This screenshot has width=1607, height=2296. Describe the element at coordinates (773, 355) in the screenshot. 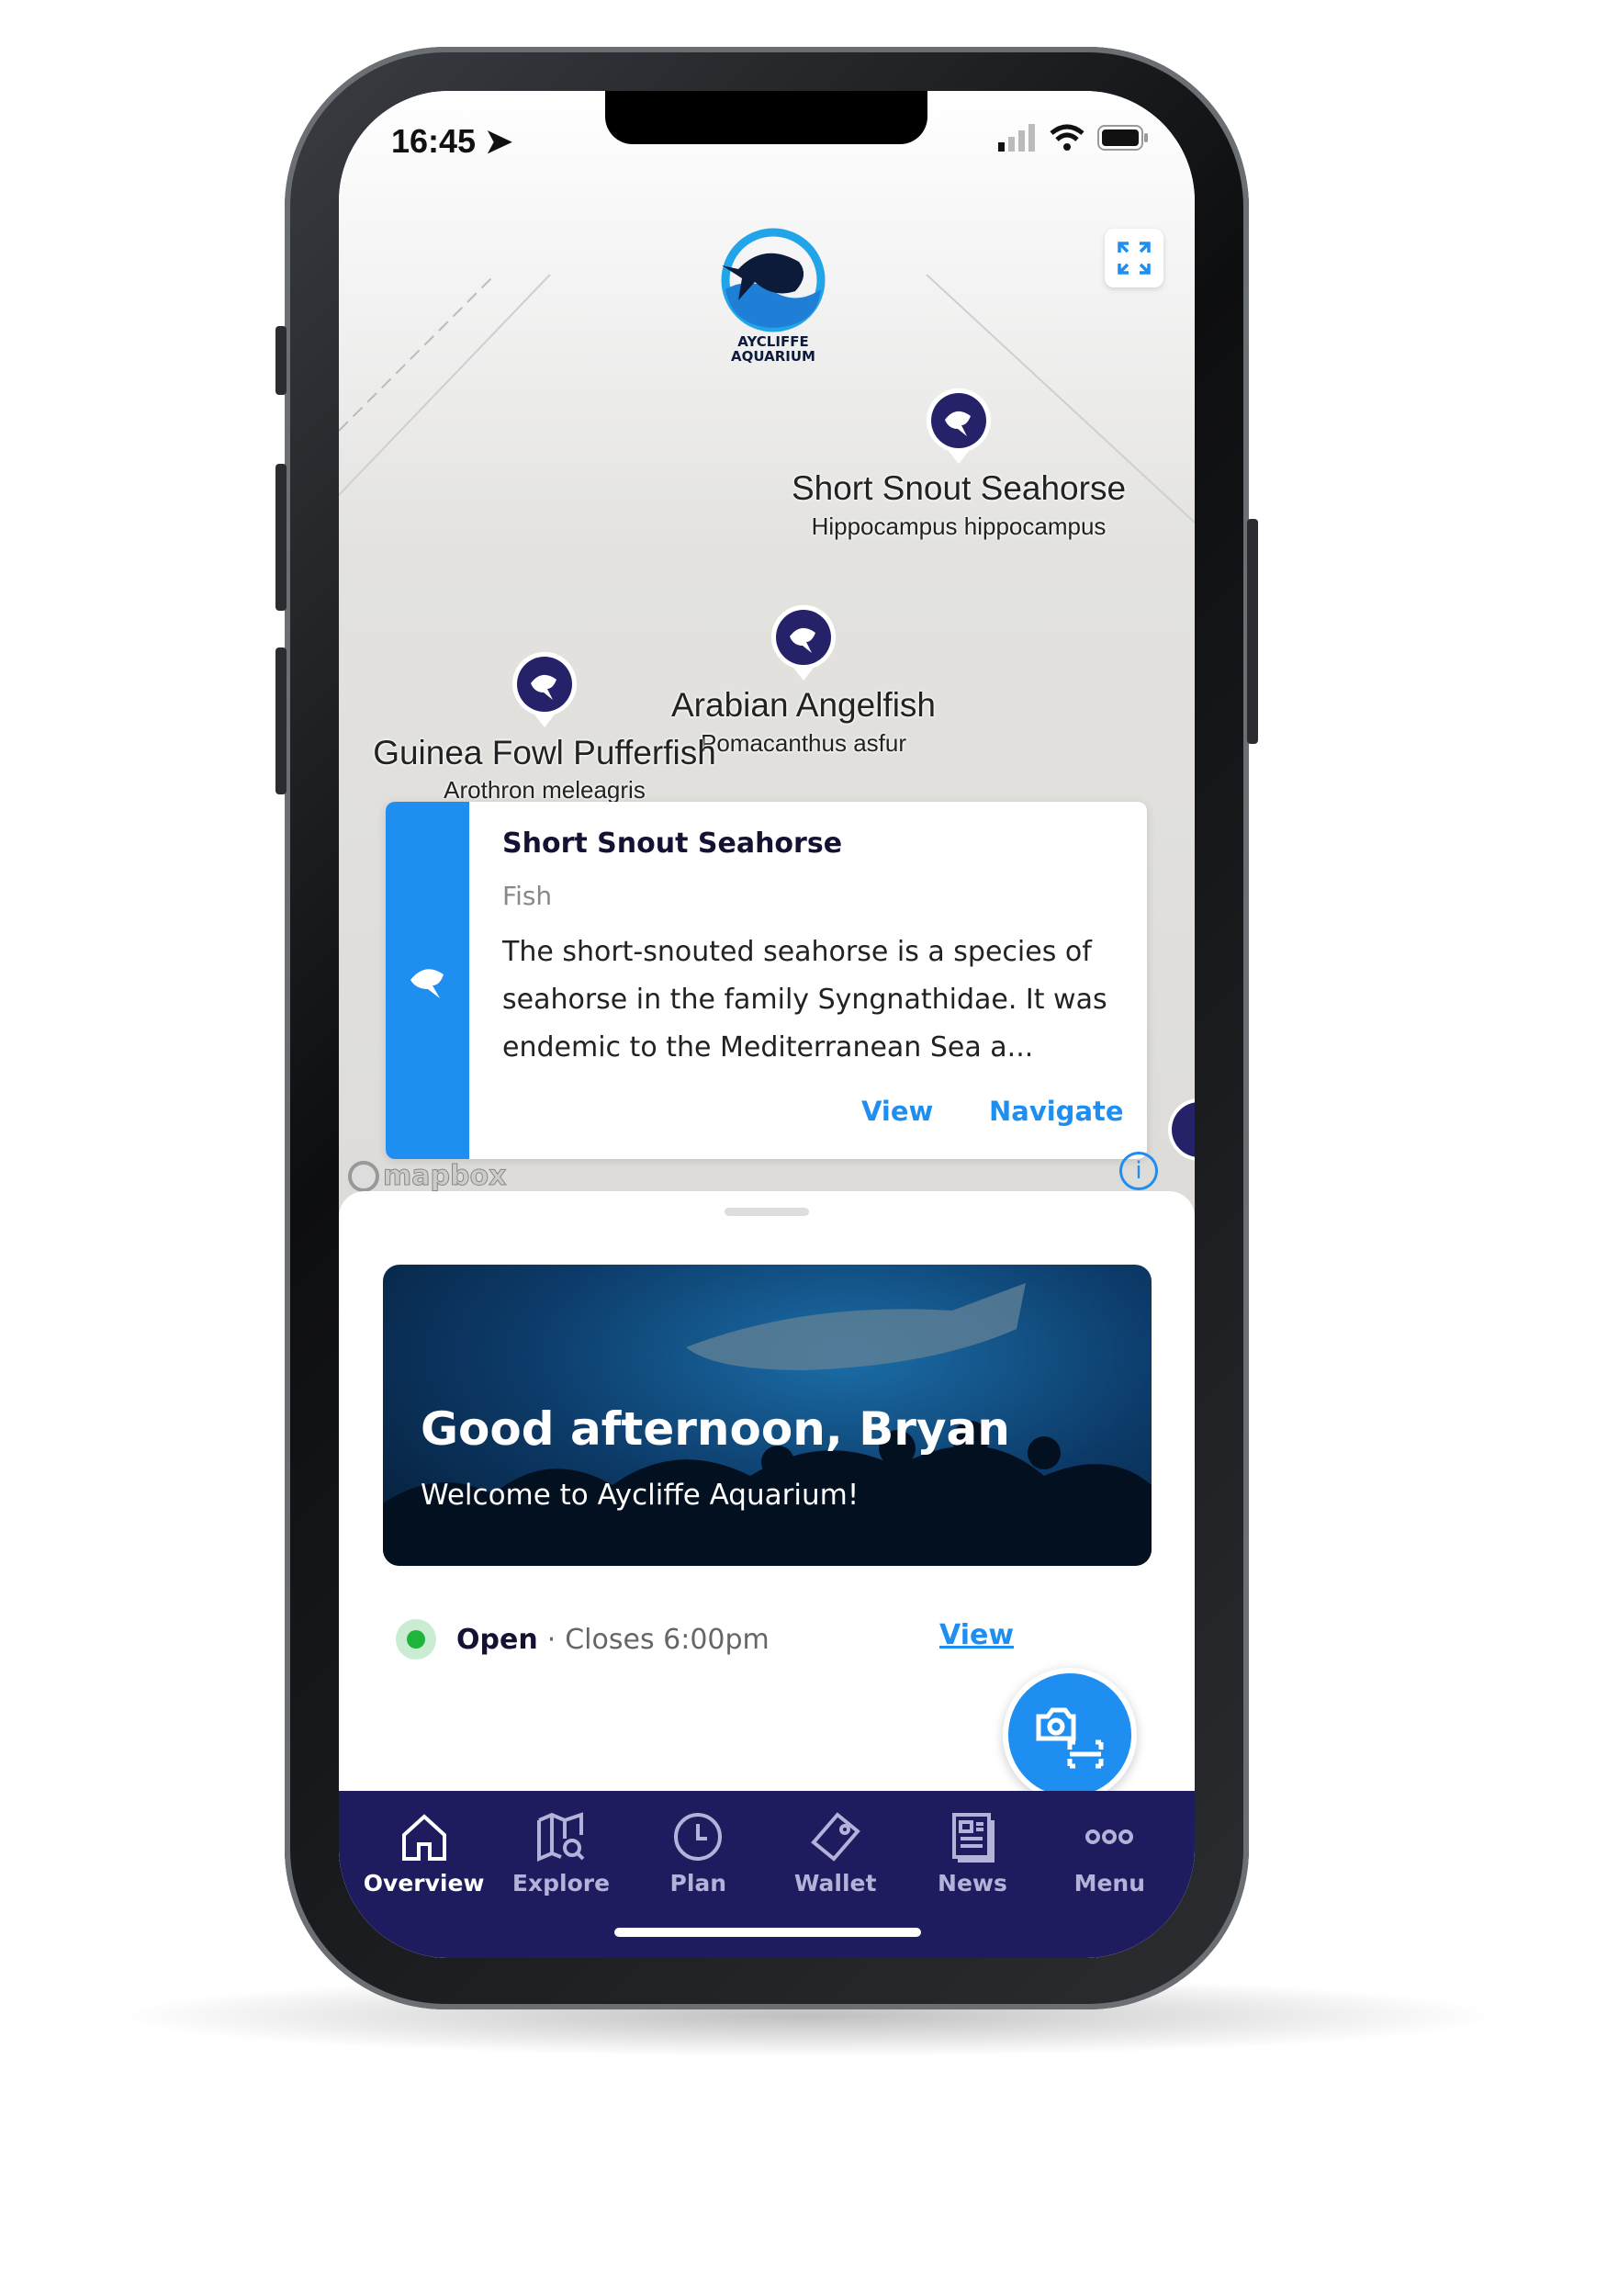

I see `svg-text: AQUARIUM` at that location.